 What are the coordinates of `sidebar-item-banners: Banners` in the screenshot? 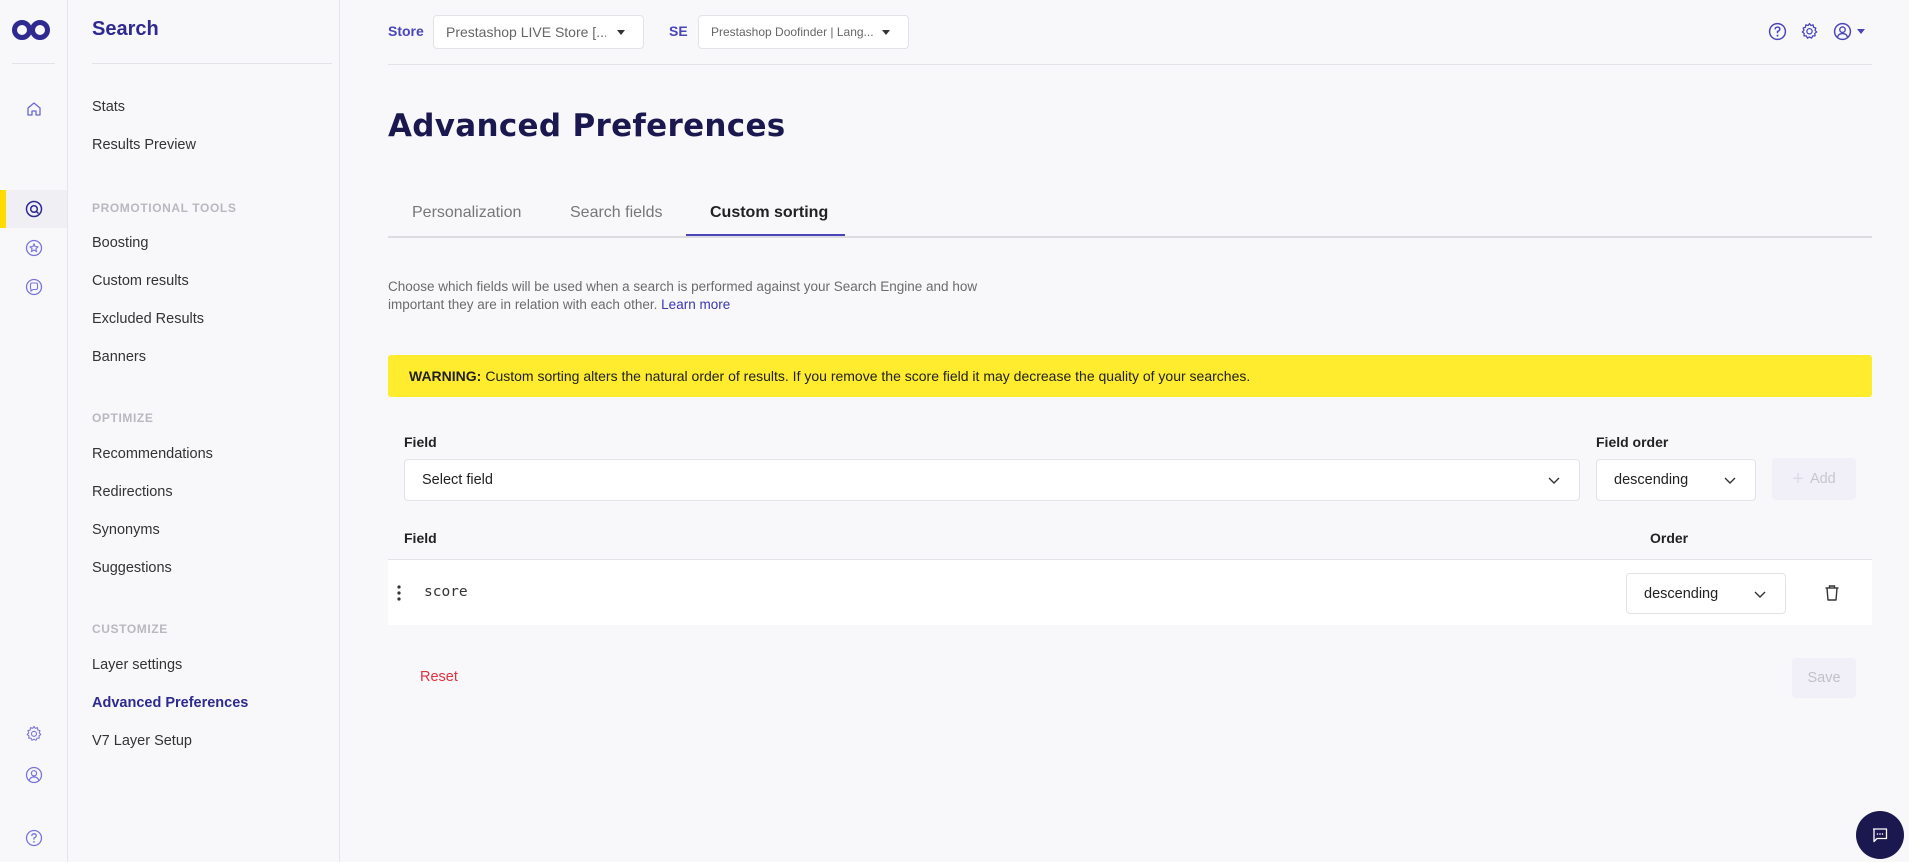 It's located at (119, 357).